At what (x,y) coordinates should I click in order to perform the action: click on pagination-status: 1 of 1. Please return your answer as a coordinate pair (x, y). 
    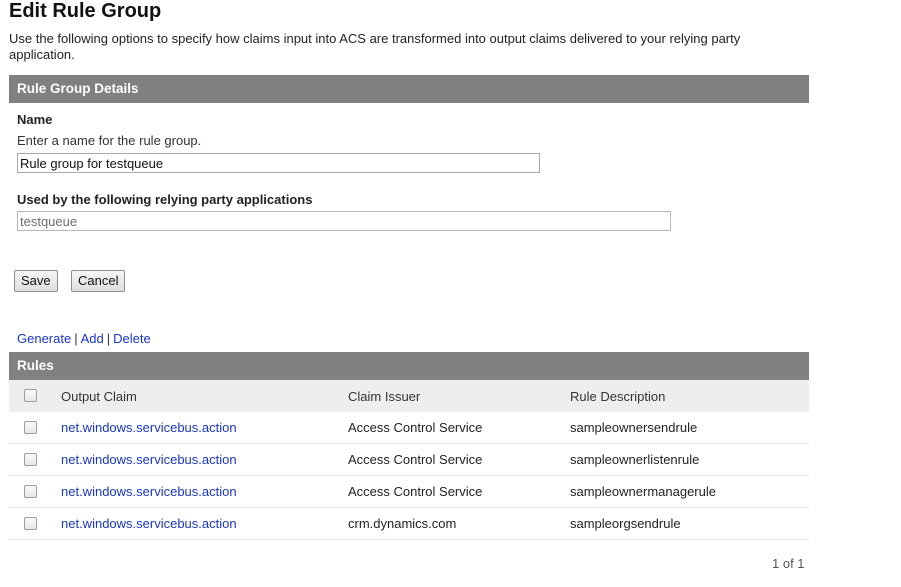
    Looking at the image, I should click on (788, 563).